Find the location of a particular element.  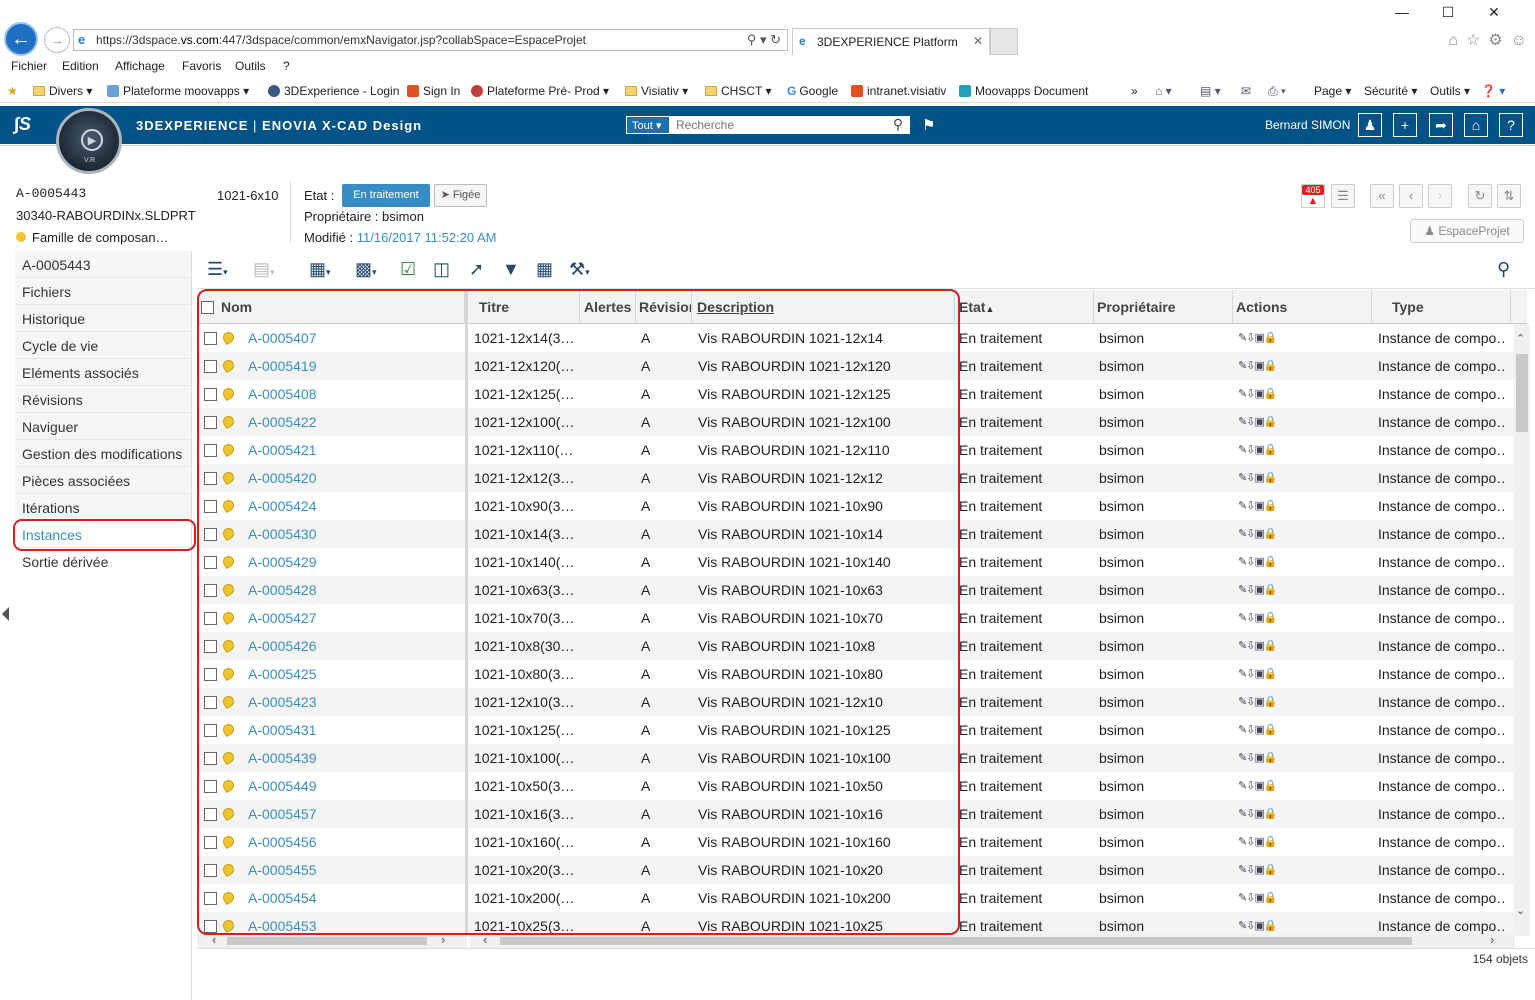

menu-edition: Edition is located at coordinates (80, 66).